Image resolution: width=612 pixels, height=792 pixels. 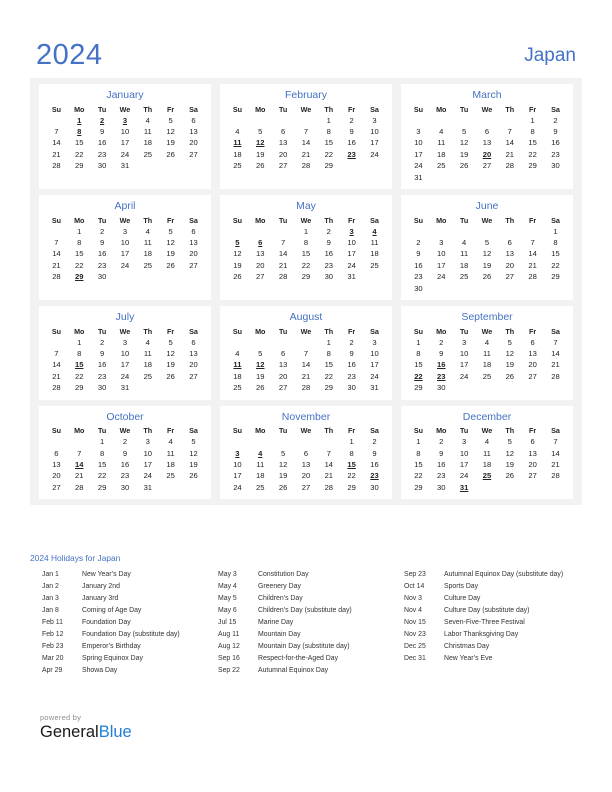 I want to click on day-cell-holiday: 12, so click(x=260, y=365).